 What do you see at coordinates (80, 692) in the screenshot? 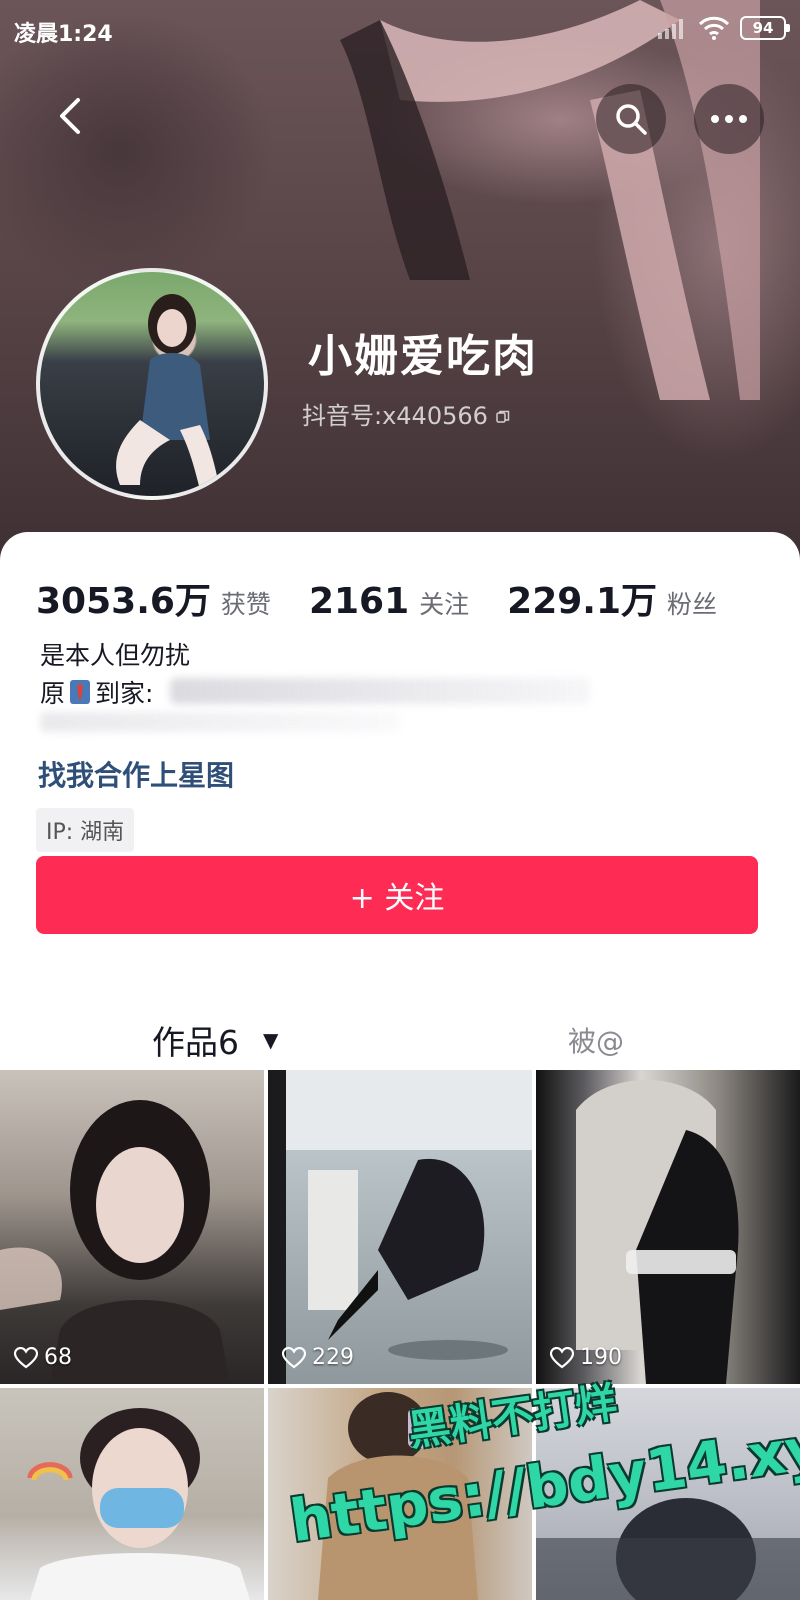
I see `necktie-icon` at bounding box center [80, 692].